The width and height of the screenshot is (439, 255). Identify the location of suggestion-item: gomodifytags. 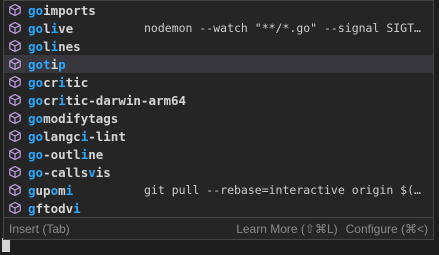
(218, 118).